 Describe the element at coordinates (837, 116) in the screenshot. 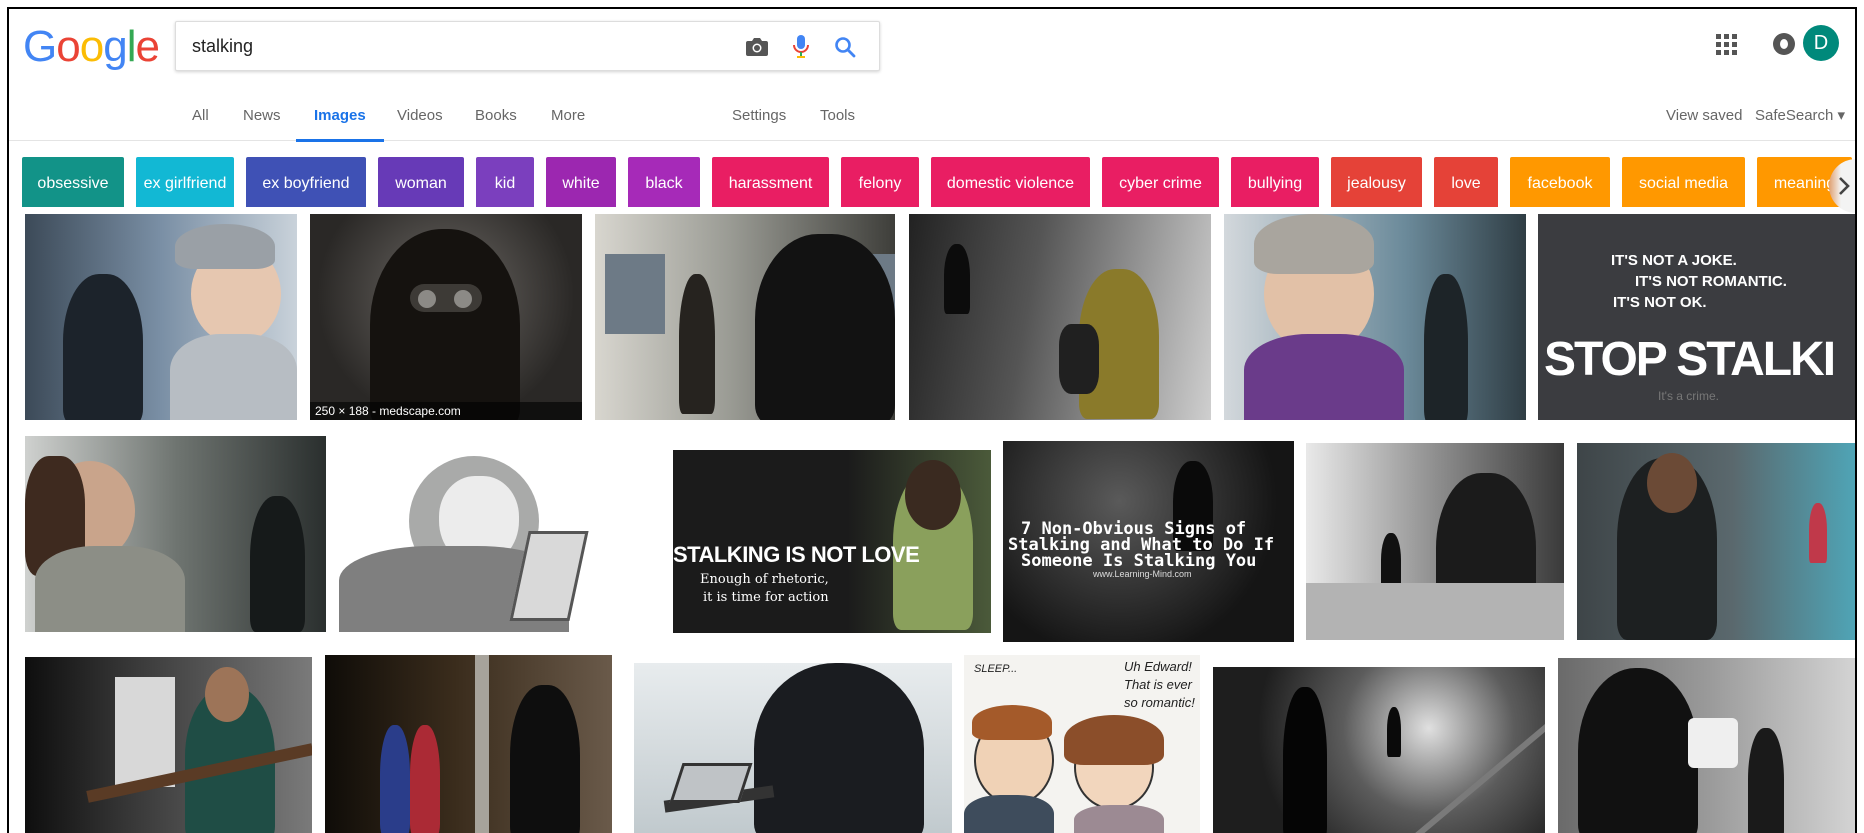

I see `tab-tools: Tools` at that location.